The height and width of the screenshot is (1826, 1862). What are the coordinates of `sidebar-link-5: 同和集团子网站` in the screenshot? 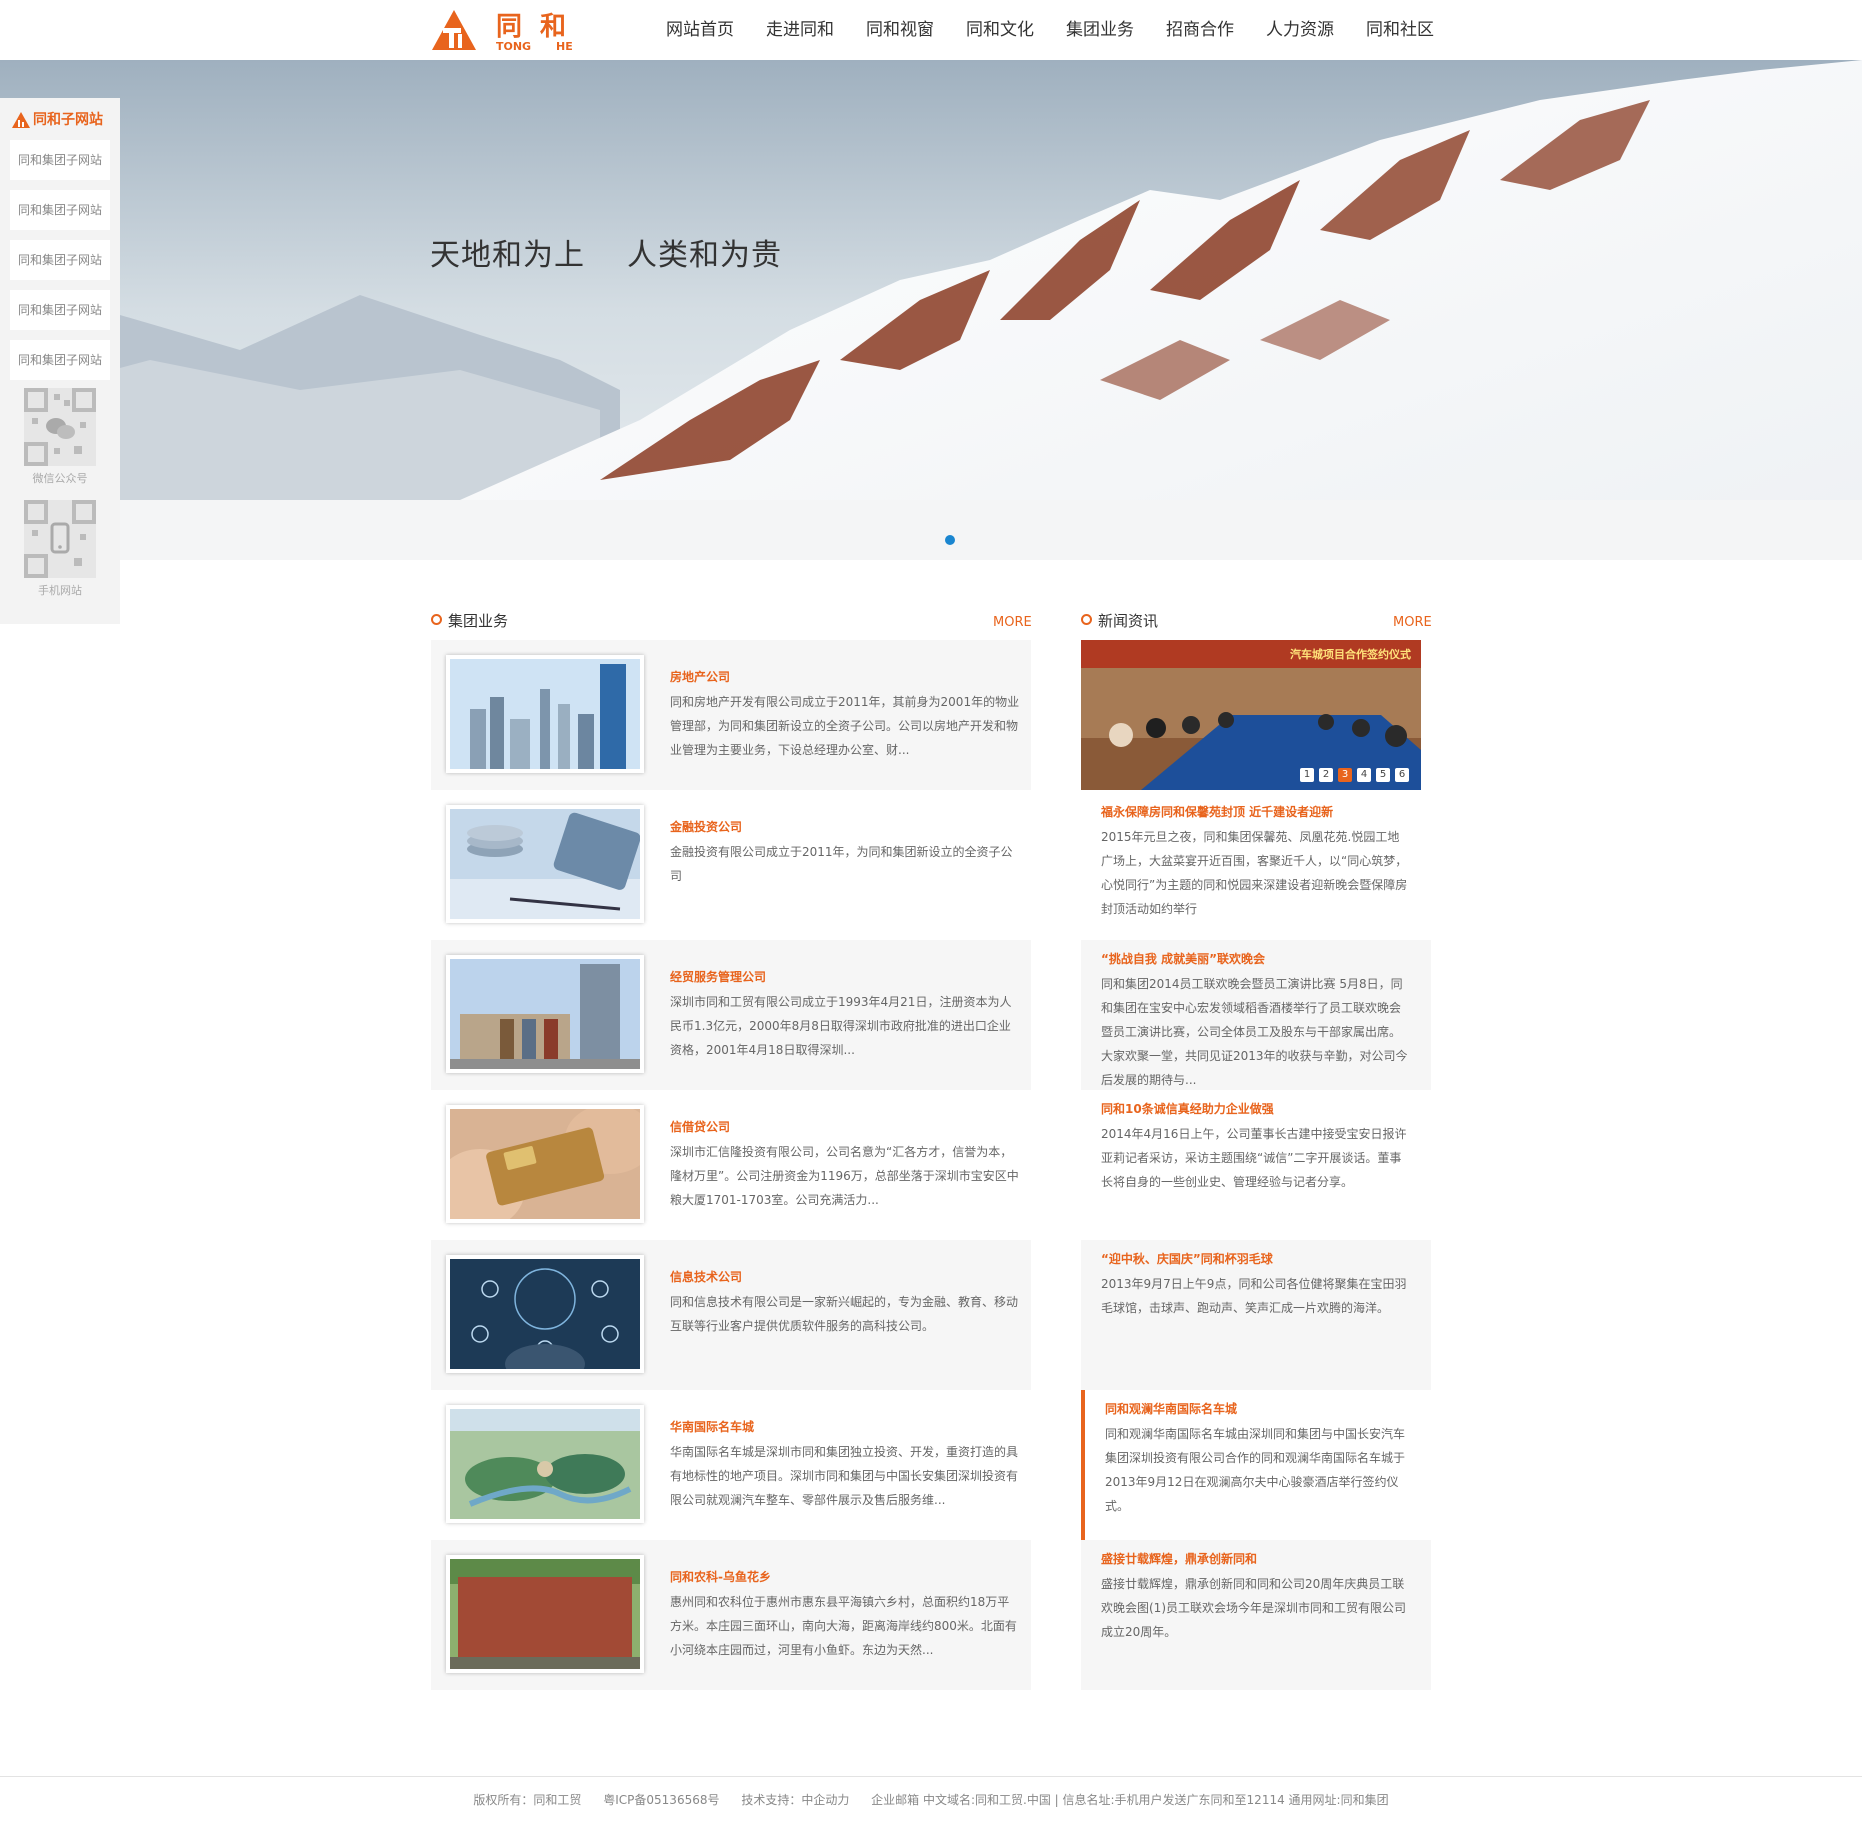 It's located at (60, 360).